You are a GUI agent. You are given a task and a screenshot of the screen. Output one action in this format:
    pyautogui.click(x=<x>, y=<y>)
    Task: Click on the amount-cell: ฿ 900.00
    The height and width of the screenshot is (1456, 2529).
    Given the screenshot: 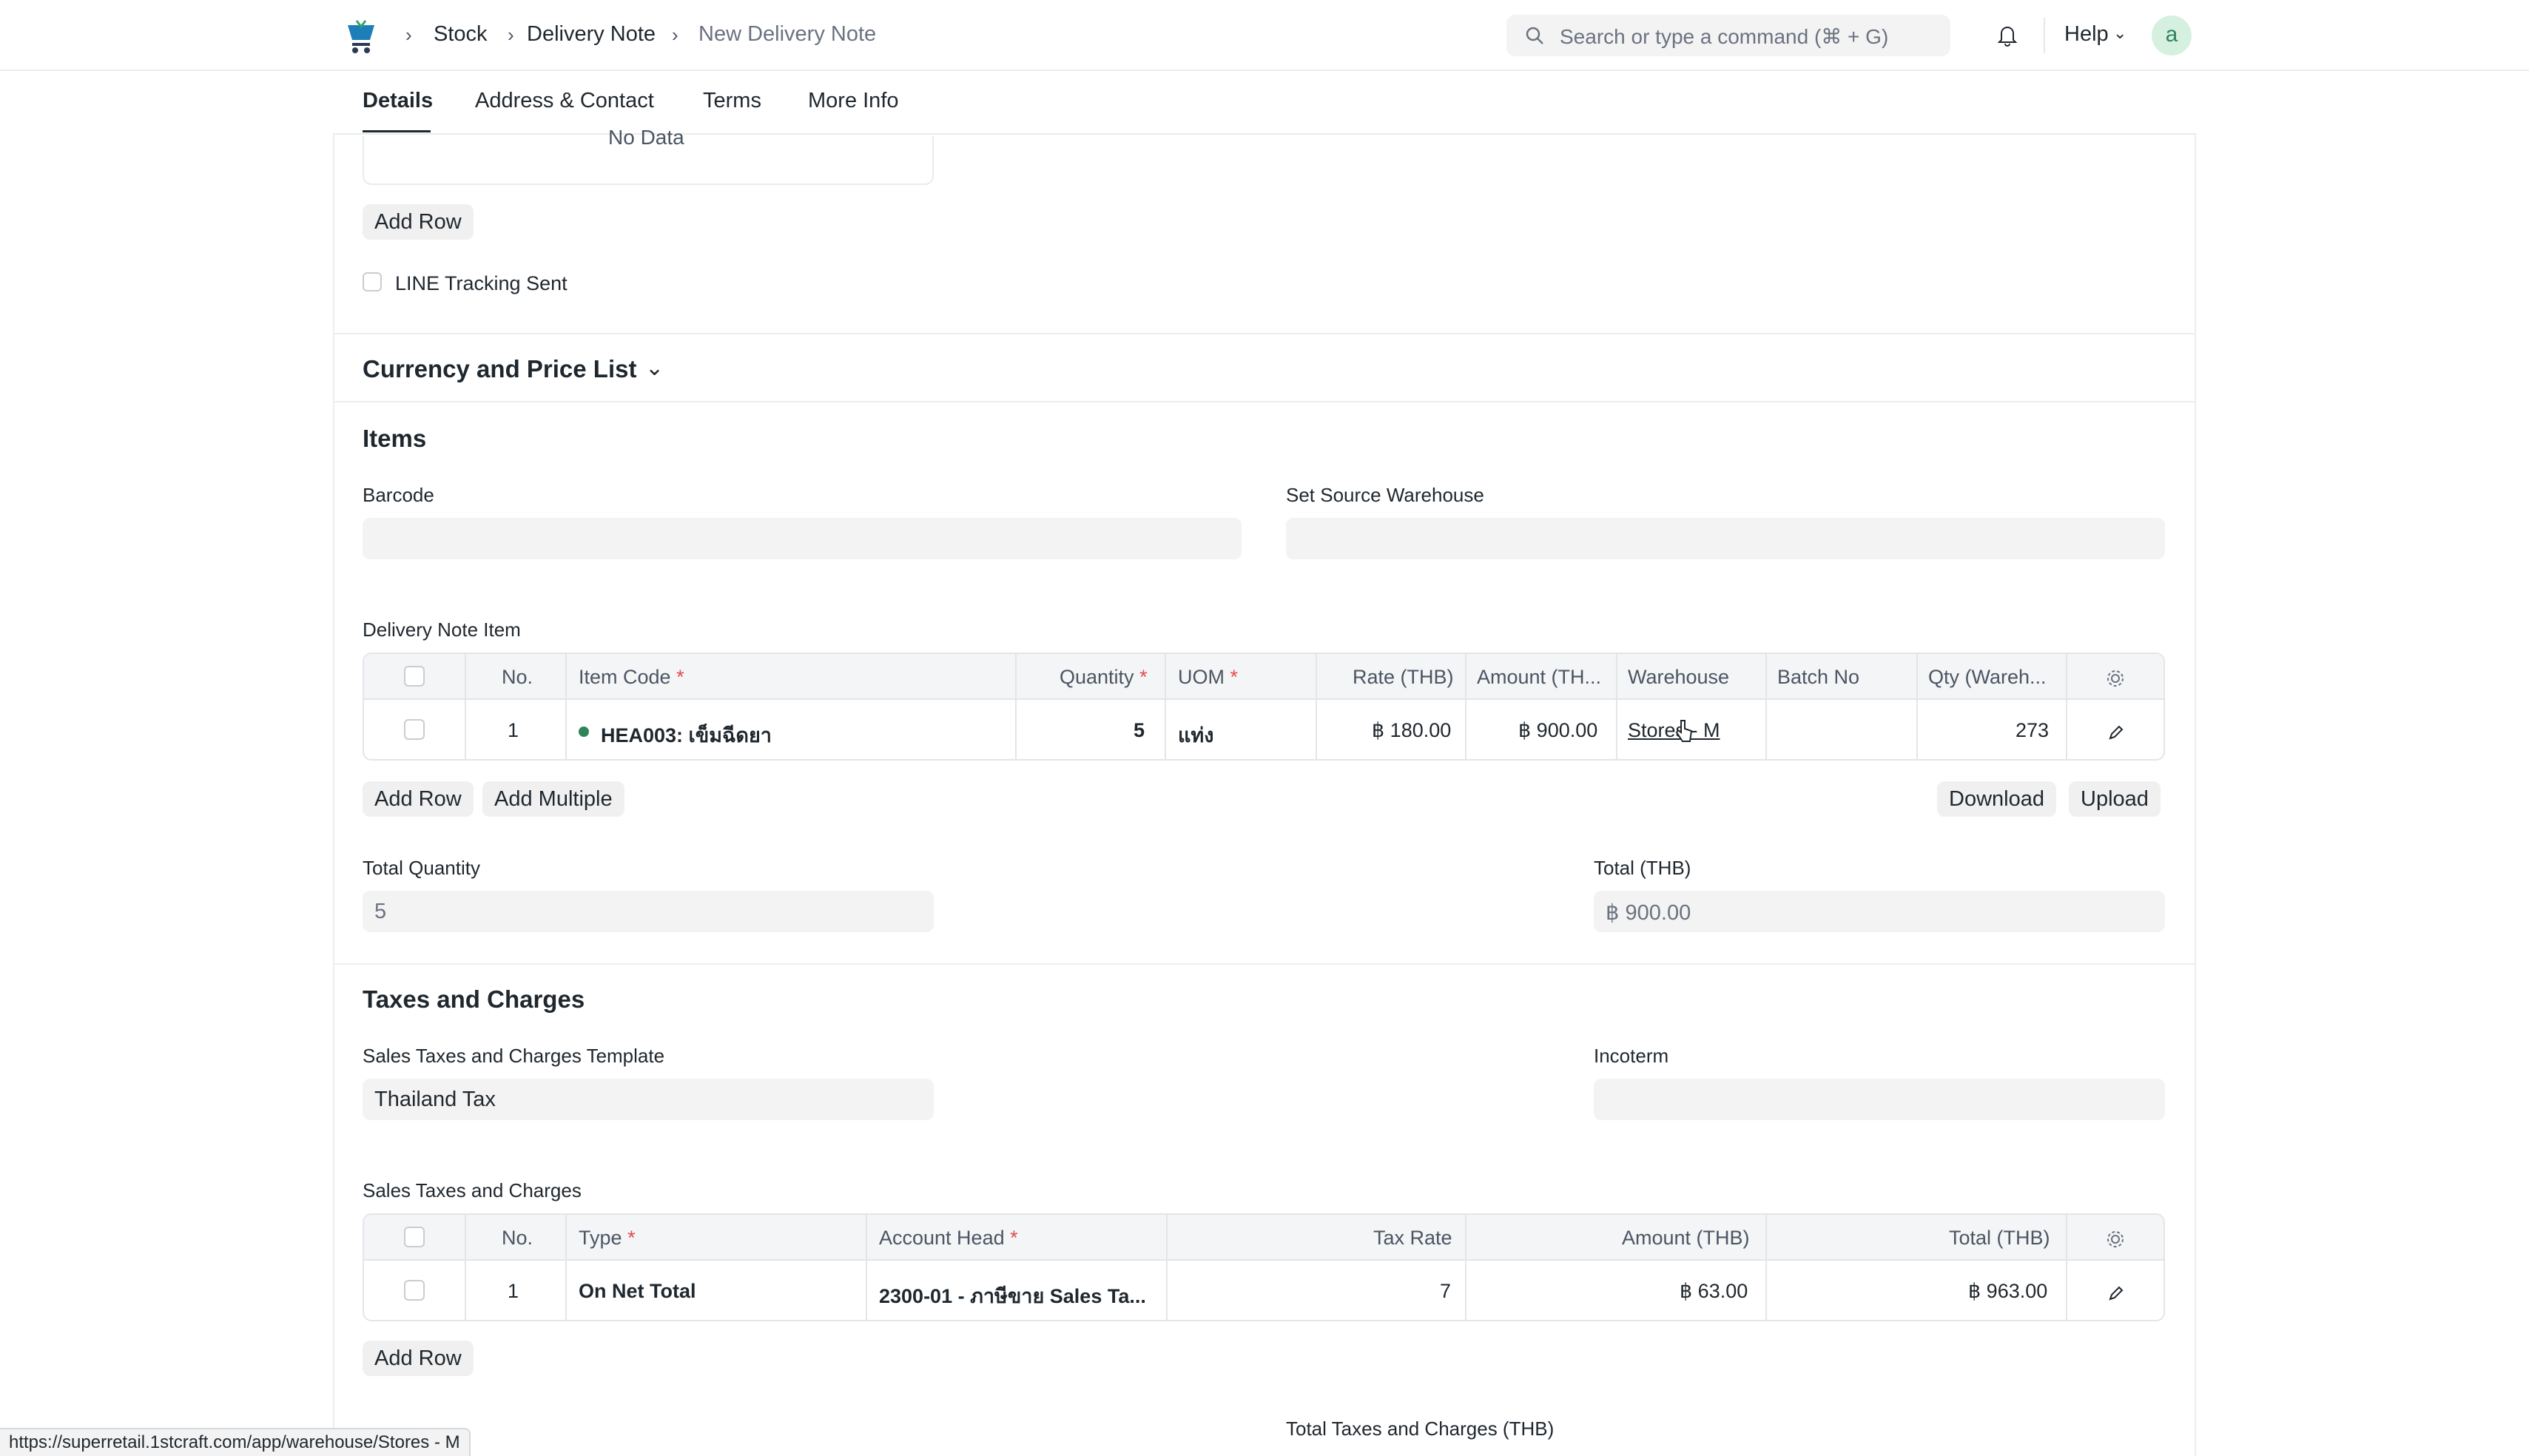 What is the action you would take?
    pyautogui.click(x=1558, y=730)
    